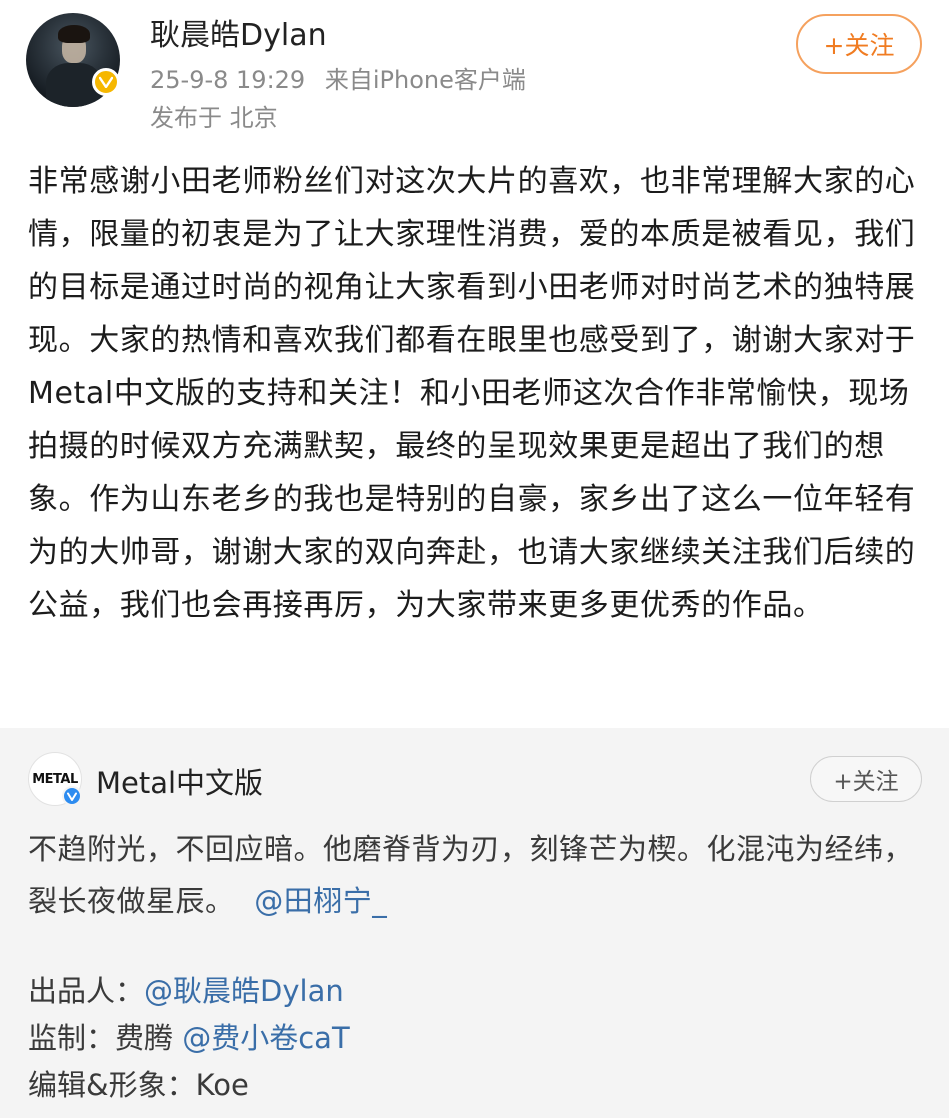  I want to click on credit-producer: 出品人：@耿晨皓Dylan, so click(475, 991).